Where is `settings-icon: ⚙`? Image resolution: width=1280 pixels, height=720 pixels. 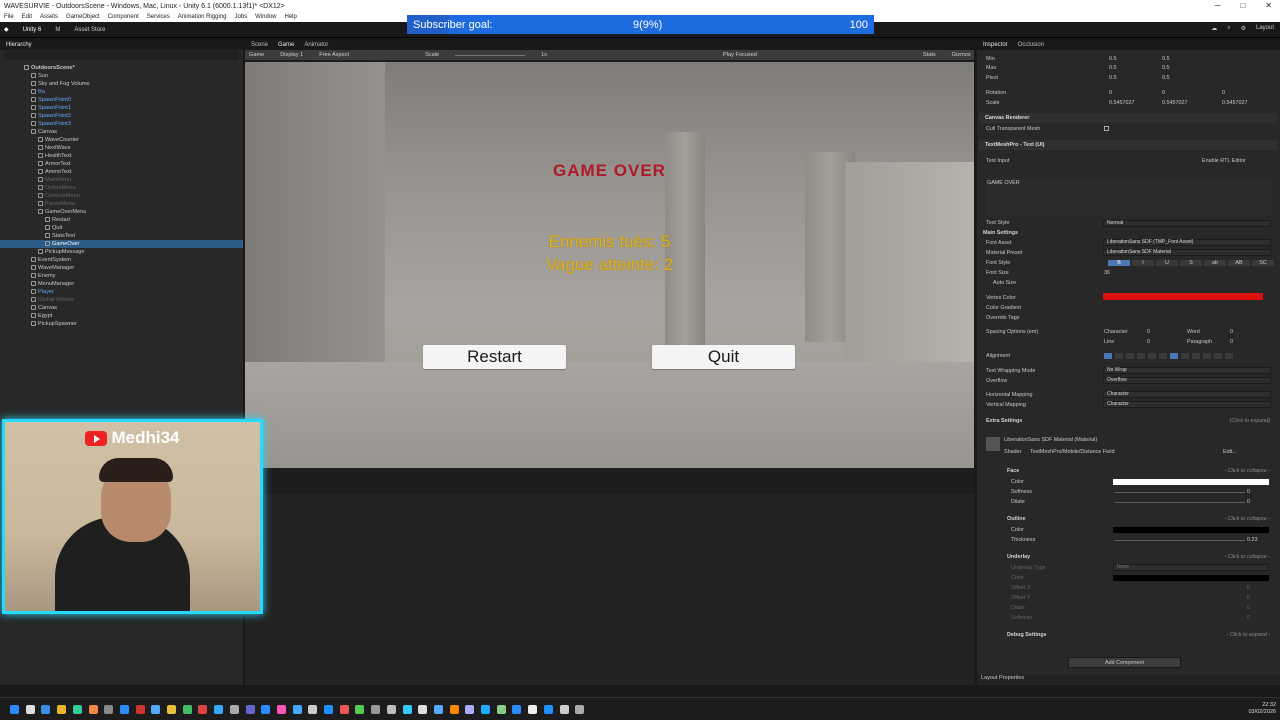
settings-icon: ⚙ is located at coordinates (1243, 28).